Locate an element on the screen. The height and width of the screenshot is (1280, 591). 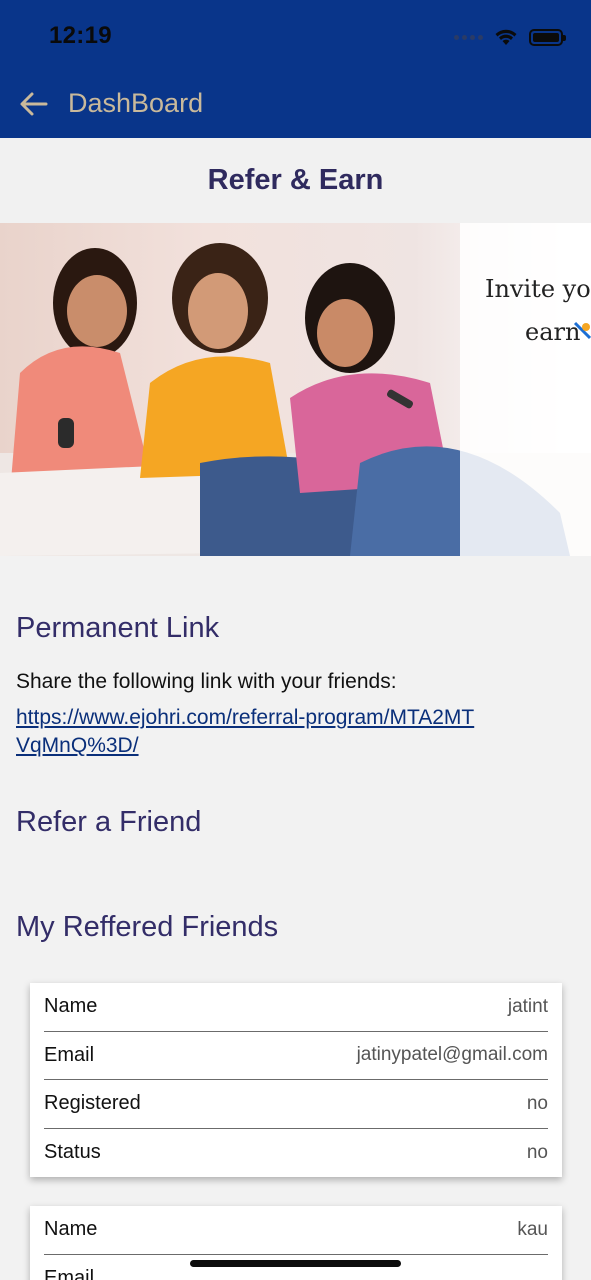
banner-caption-line2: earn is located at coordinates (553, 332).